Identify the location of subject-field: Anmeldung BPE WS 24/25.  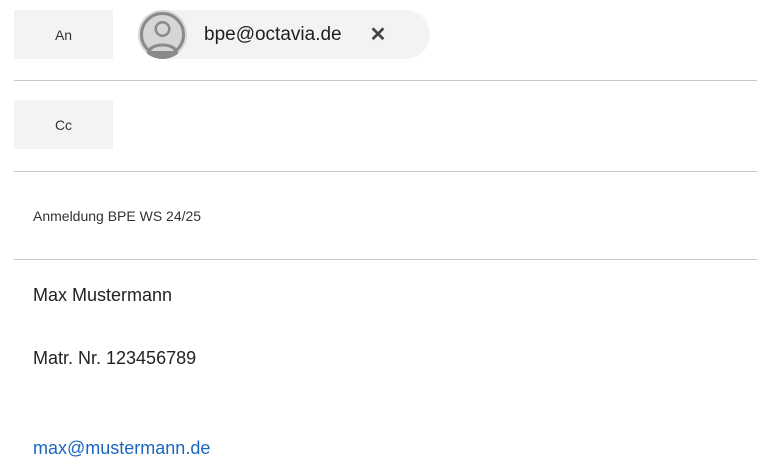
(117, 216).